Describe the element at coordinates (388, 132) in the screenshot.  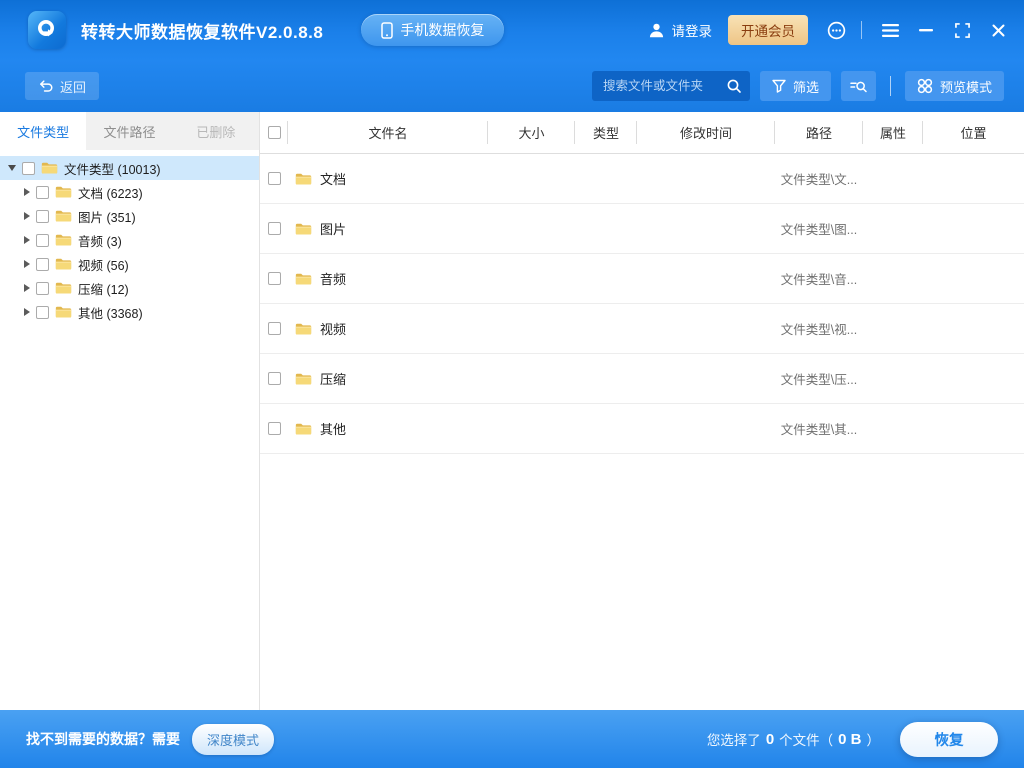
I see `column-header-filename: 文件名` at that location.